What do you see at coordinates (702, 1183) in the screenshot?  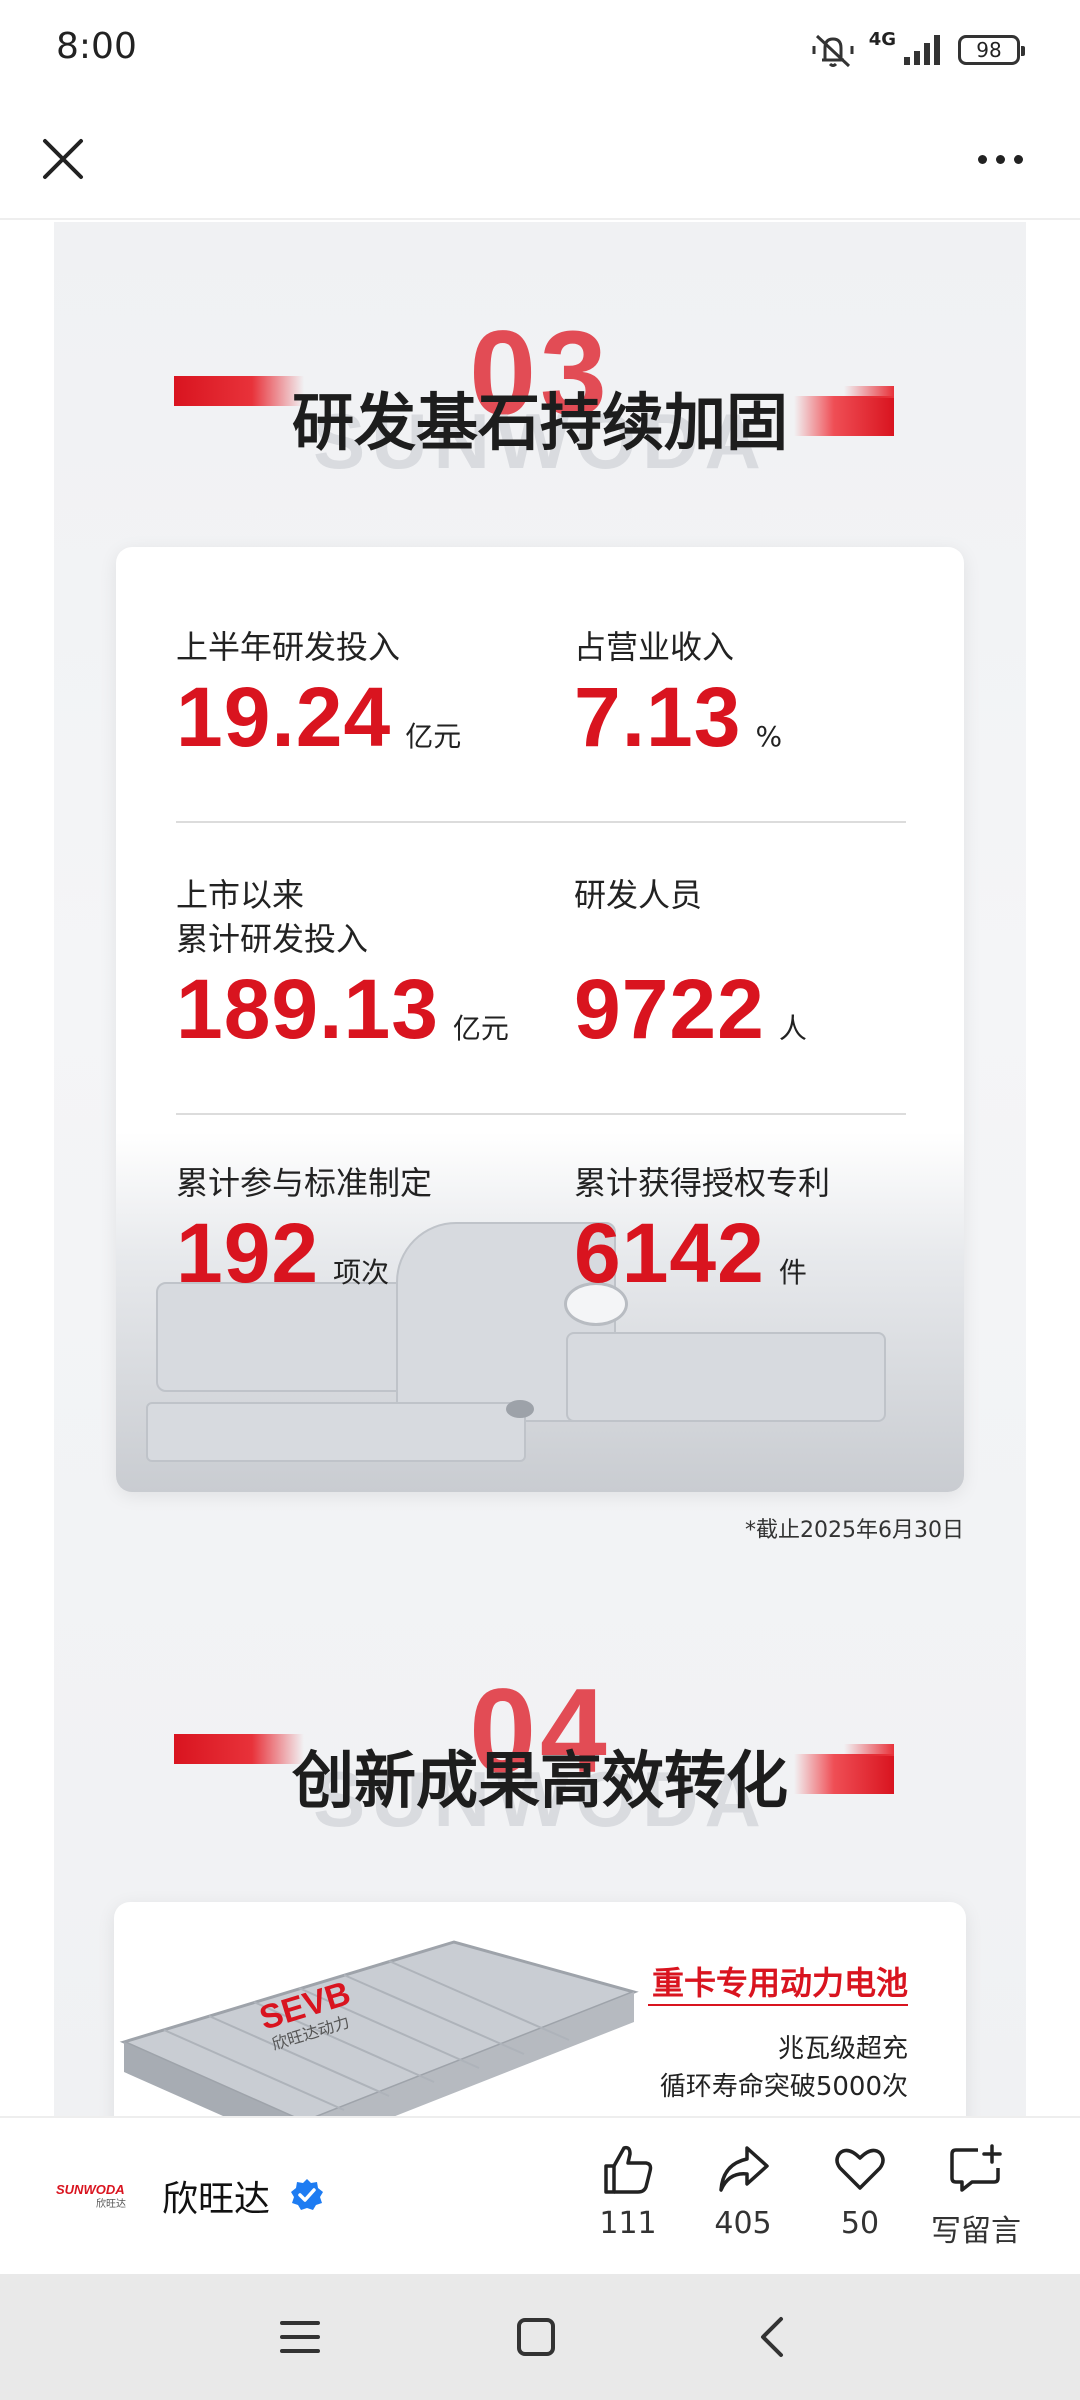 I see `stat-label: 累计获得授权专利` at bounding box center [702, 1183].